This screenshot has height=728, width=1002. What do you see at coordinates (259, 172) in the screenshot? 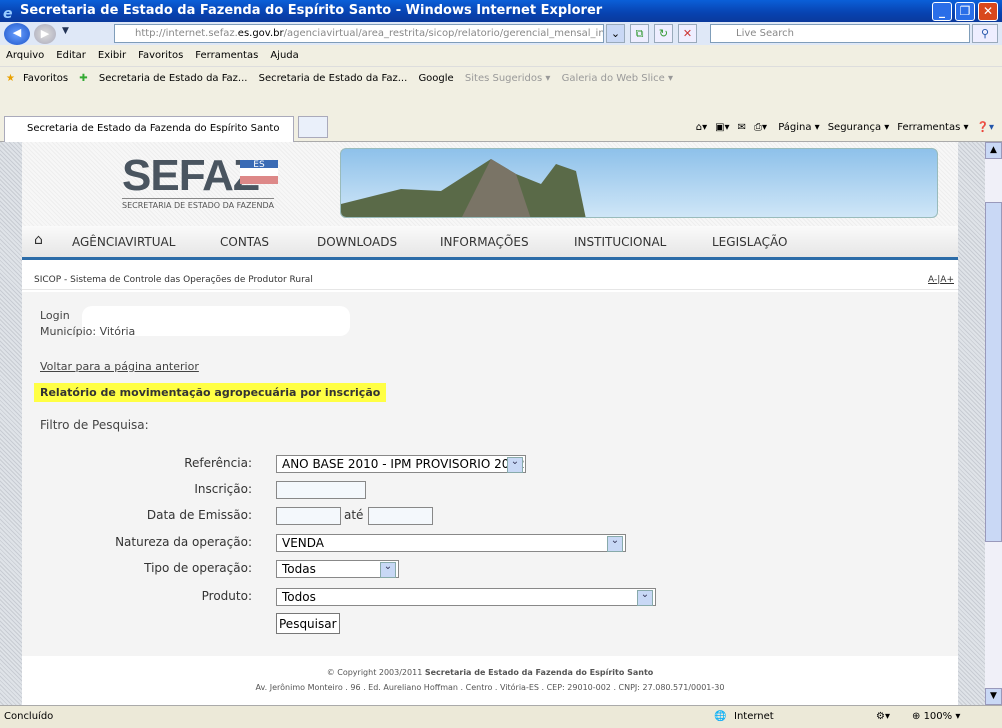
I see `es-flag-badge: ES` at bounding box center [259, 172].